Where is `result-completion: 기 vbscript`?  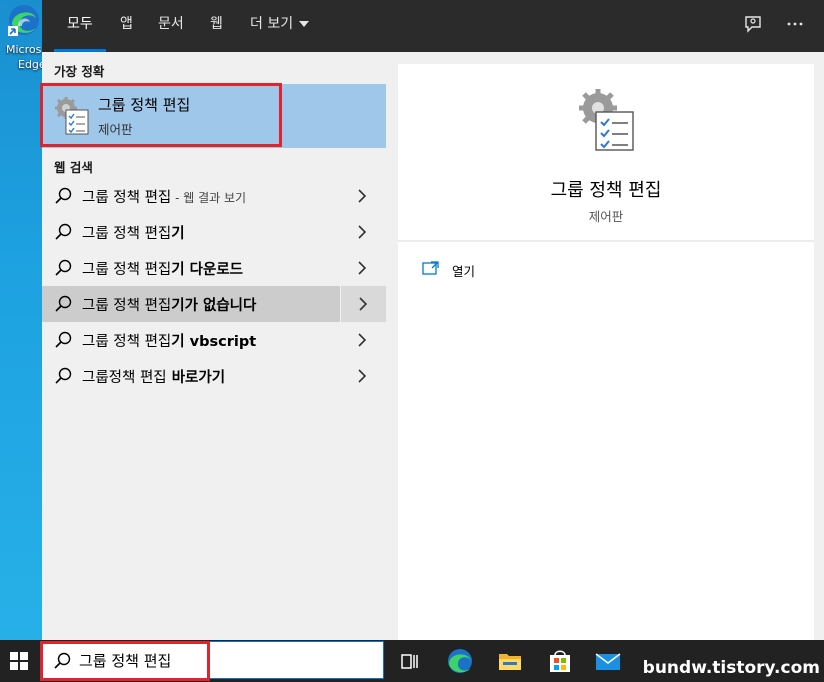 result-completion: 기 vbscript is located at coordinates (214, 342).